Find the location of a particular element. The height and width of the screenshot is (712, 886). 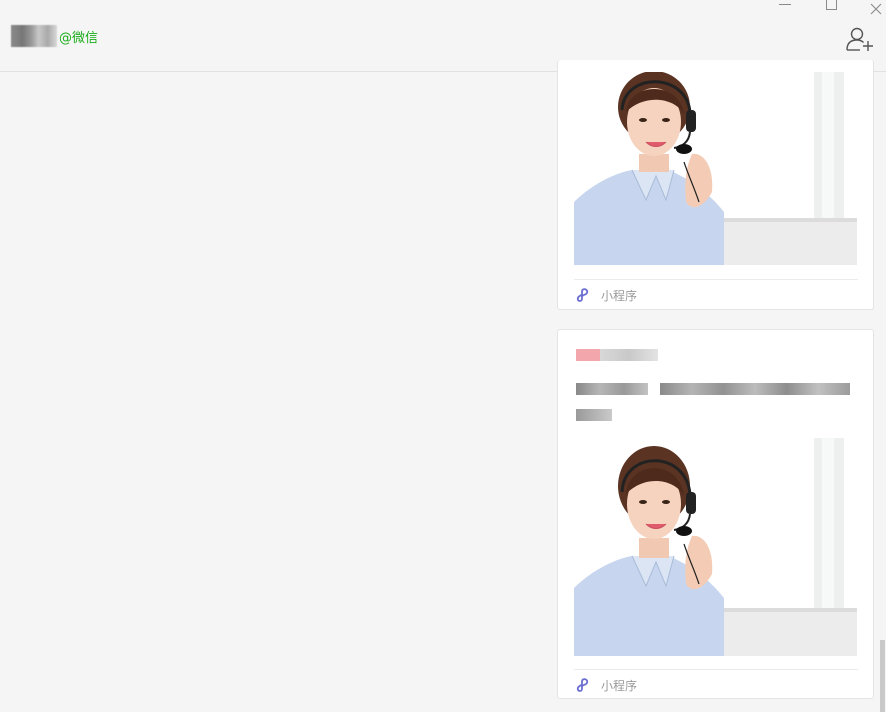

scrollbar is located at coordinates (882, 676).